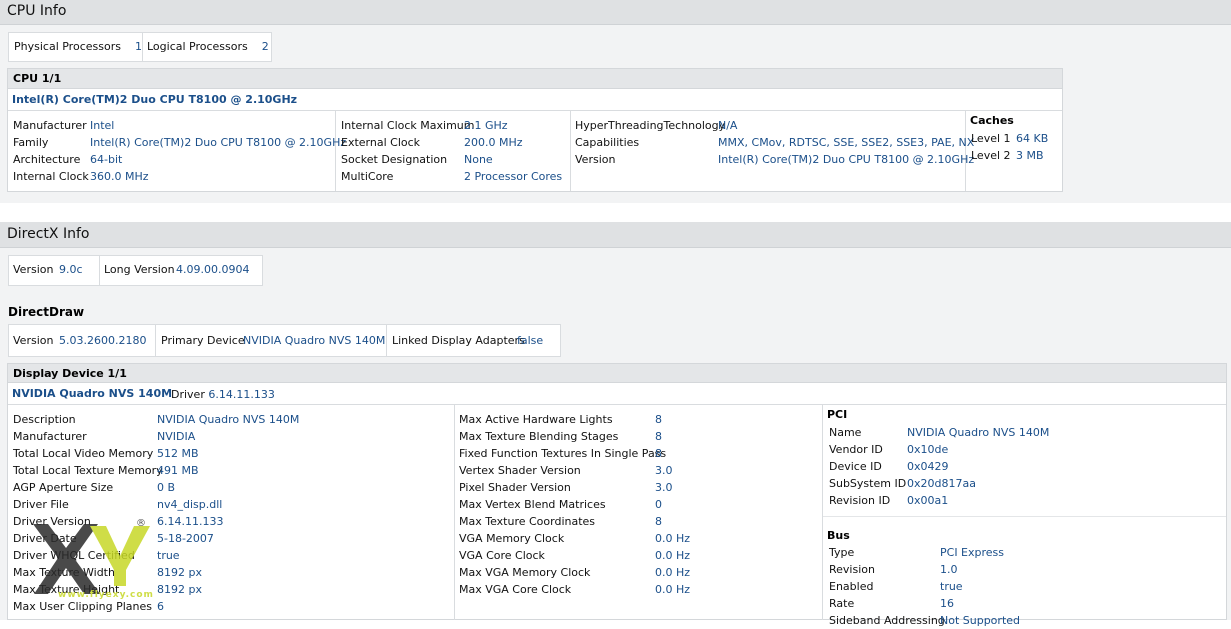  I want to click on directx-version-value: 9.0c, so click(71, 269).